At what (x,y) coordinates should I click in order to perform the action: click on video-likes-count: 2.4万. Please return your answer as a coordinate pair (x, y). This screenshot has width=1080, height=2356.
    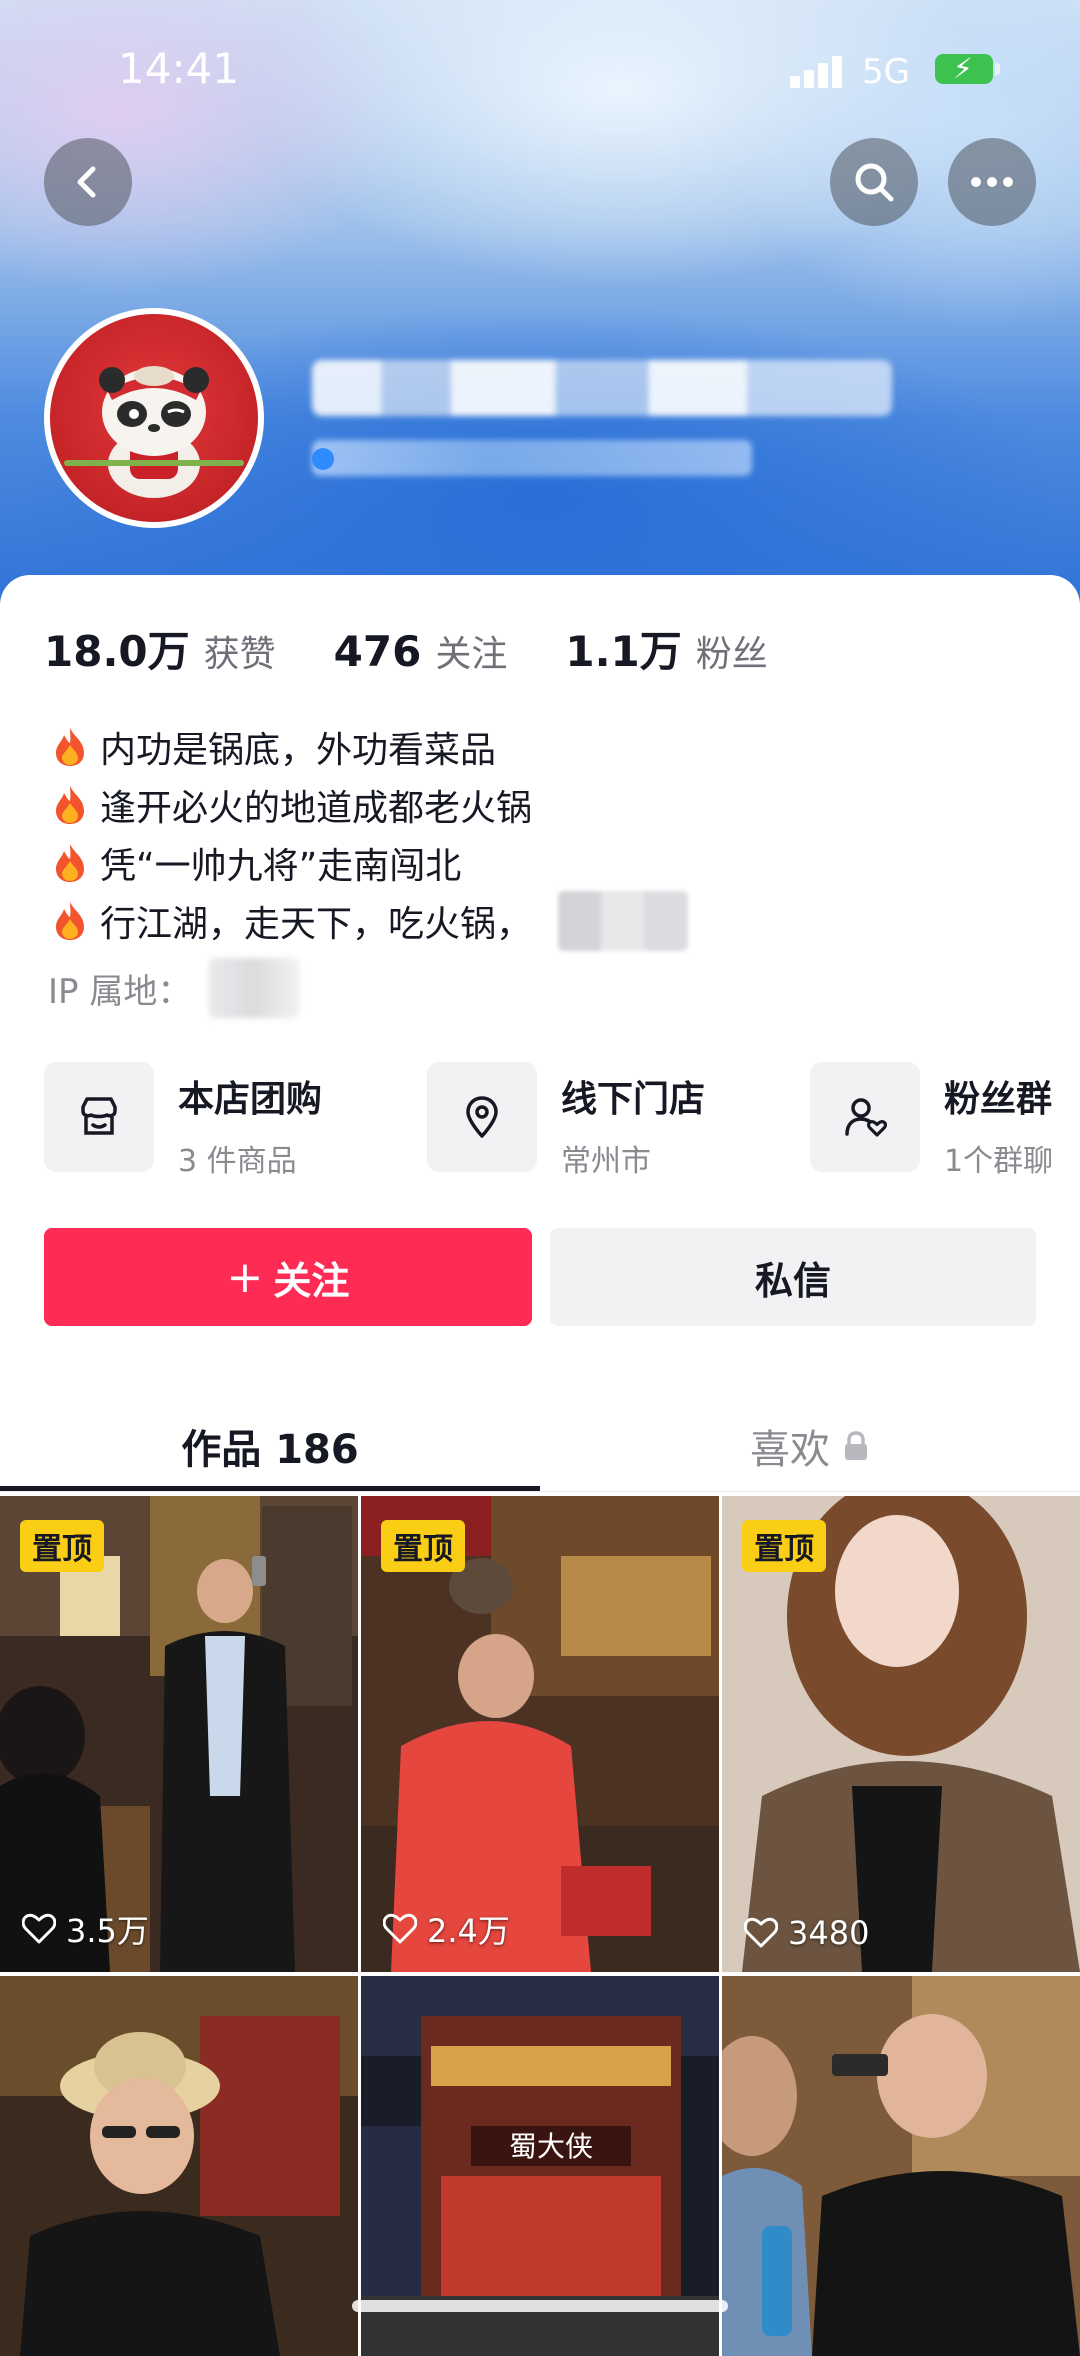
    Looking at the image, I should click on (468, 1931).